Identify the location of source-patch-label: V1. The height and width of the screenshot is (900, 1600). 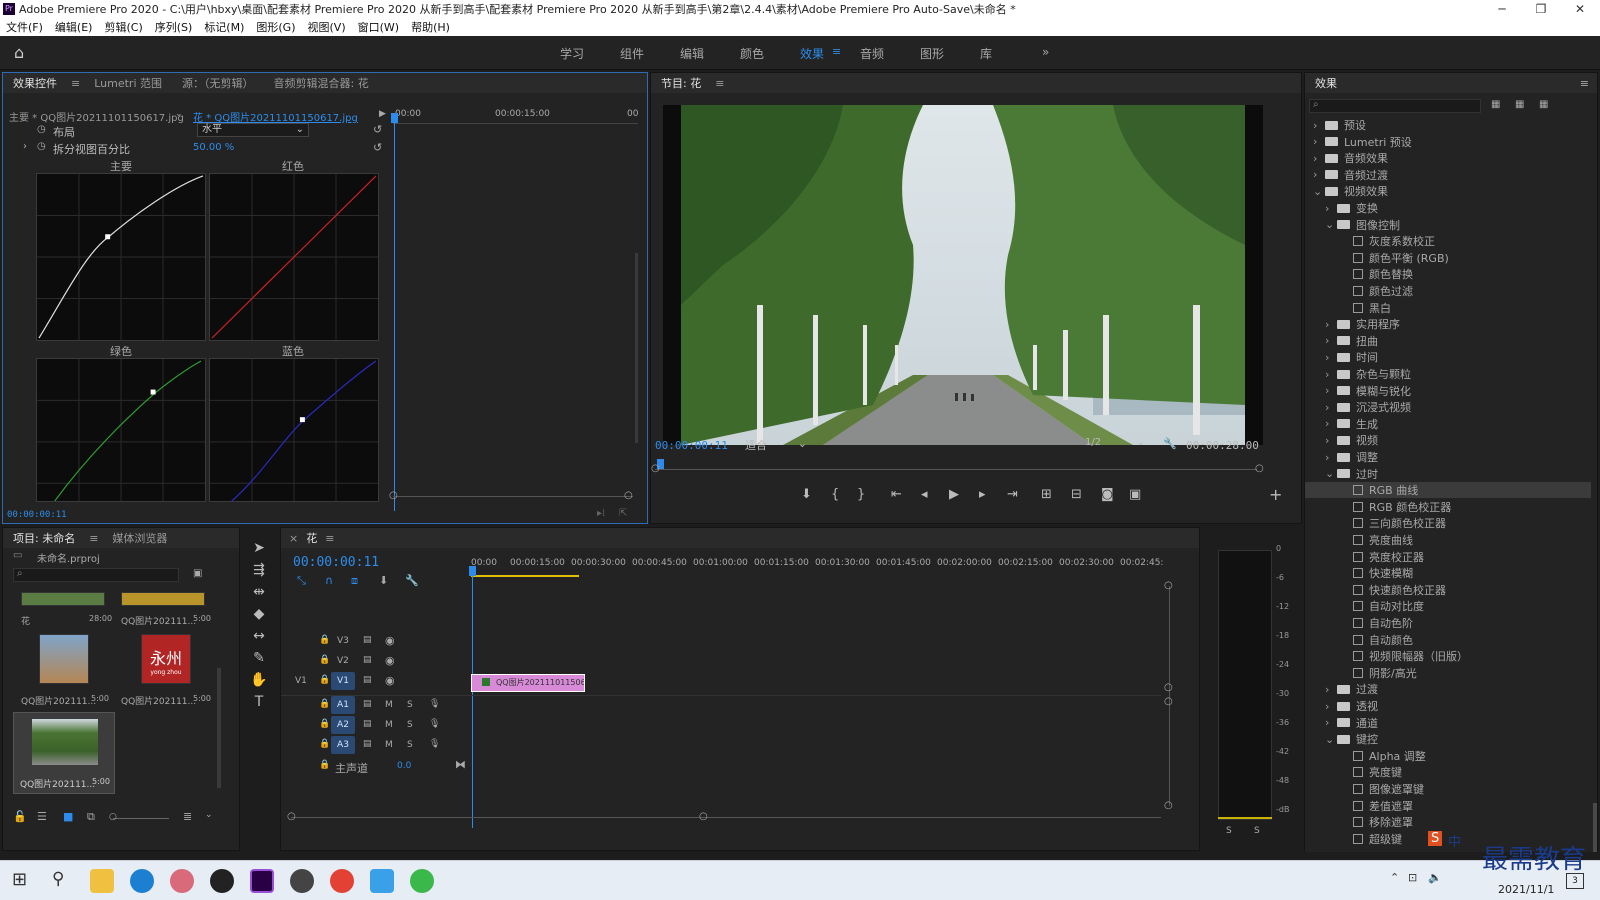
(301, 681).